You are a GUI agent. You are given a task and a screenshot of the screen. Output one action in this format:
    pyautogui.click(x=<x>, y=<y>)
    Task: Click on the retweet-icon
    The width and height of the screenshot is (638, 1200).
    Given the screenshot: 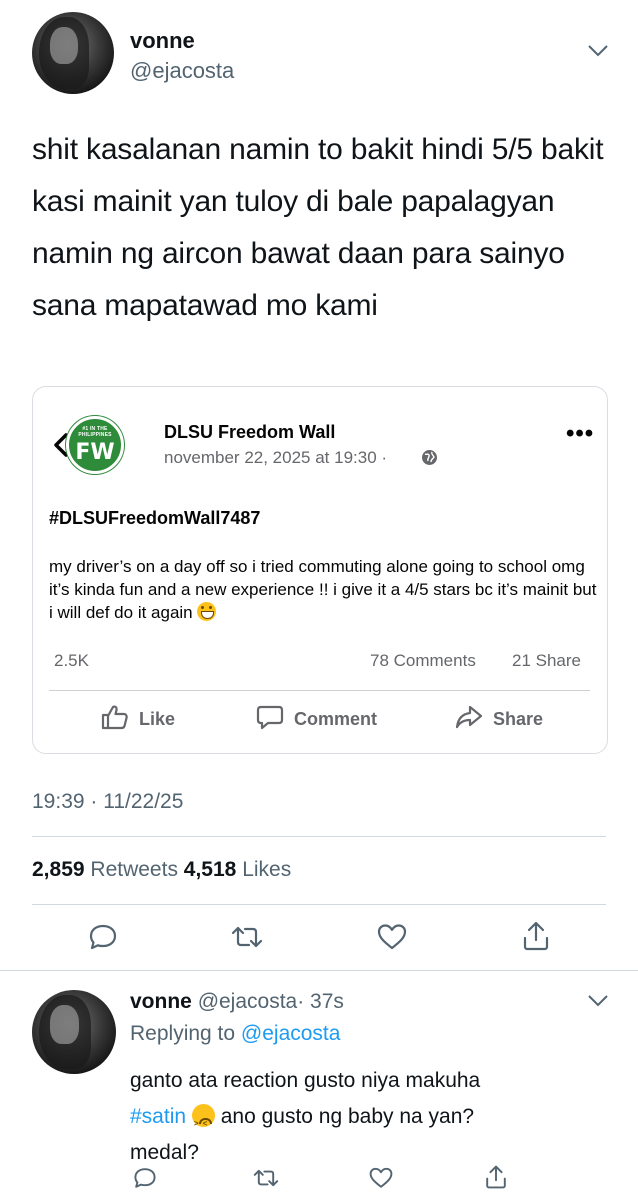 What is the action you would take?
    pyautogui.click(x=247, y=937)
    